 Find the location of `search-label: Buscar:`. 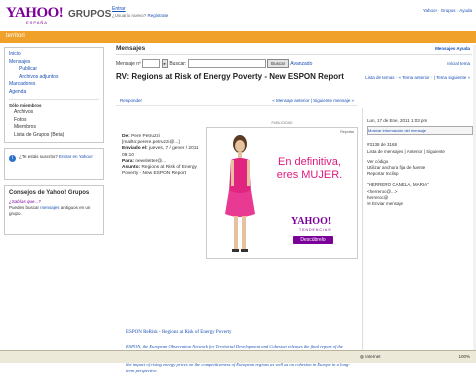

search-label: Buscar: is located at coordinates (178, 63).